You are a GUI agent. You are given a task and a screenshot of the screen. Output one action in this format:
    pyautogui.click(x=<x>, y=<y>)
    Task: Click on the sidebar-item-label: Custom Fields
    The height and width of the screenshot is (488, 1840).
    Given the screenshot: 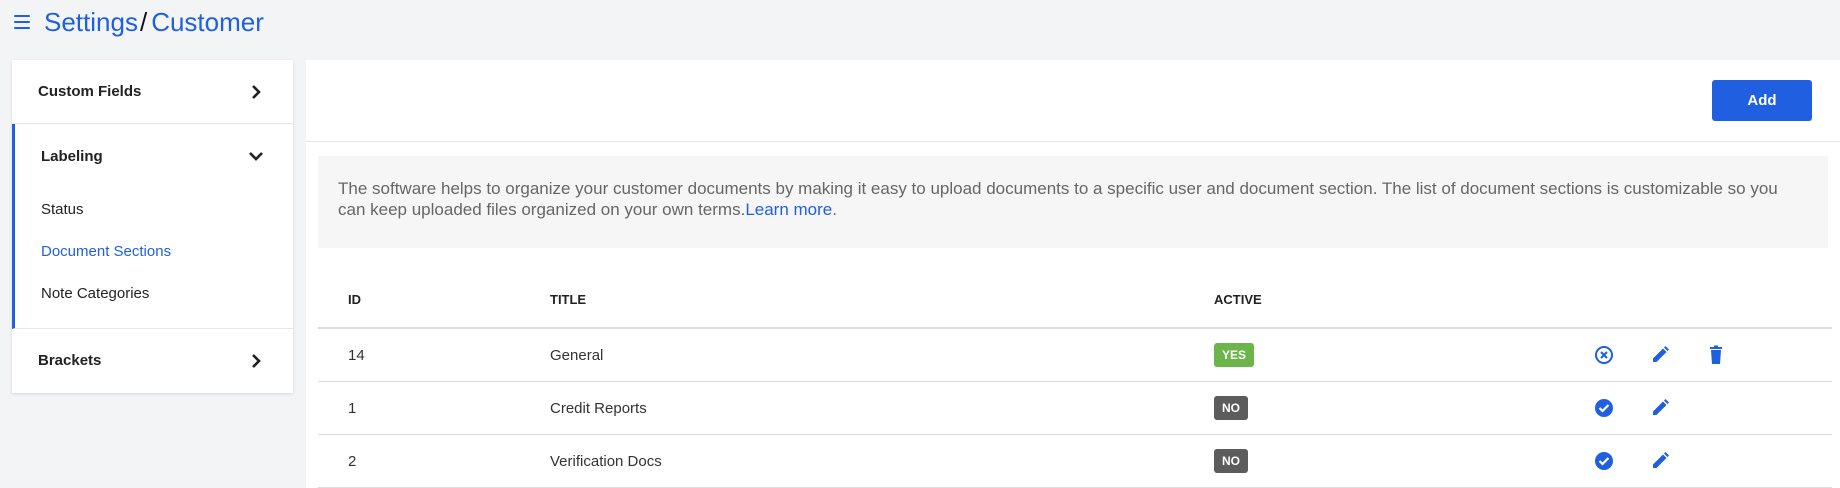 What is the action you would take?
    pyautogui.click(x=90, y=91)
    